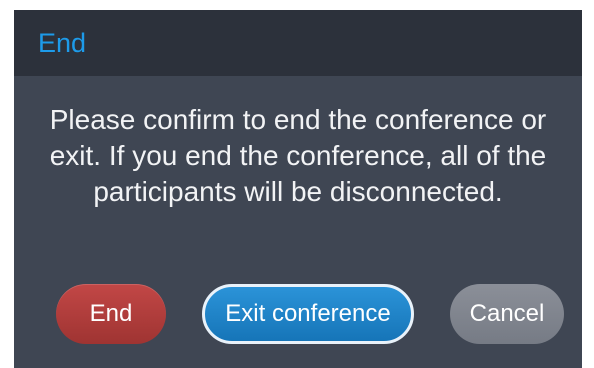 The height and width of the screenshot is (368, 594). I want to click on cancel-button: Cancel, so click(507, 314).